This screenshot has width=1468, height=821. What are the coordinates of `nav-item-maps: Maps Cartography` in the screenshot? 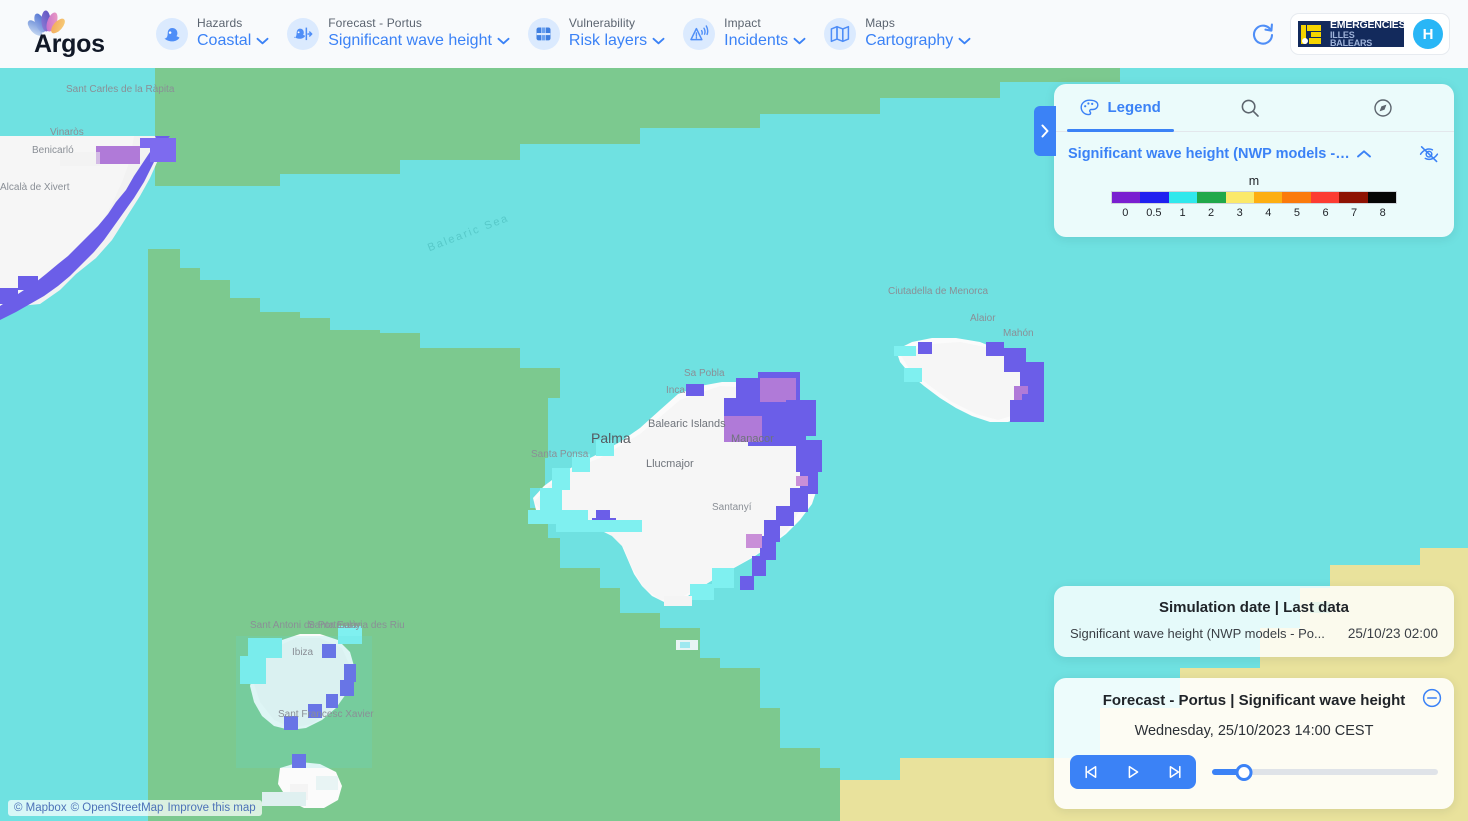 It's located at (899, 33).